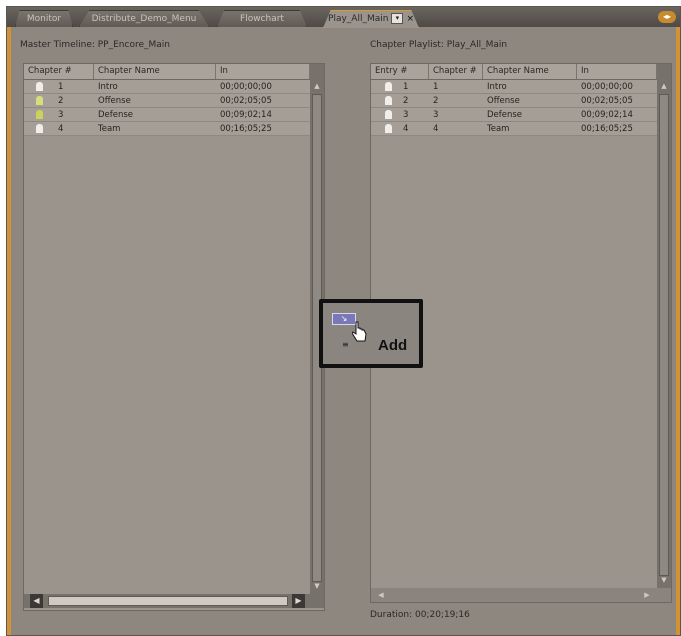  I want to click on tab-flowchart-label: Flowchart, so click(262, 19).